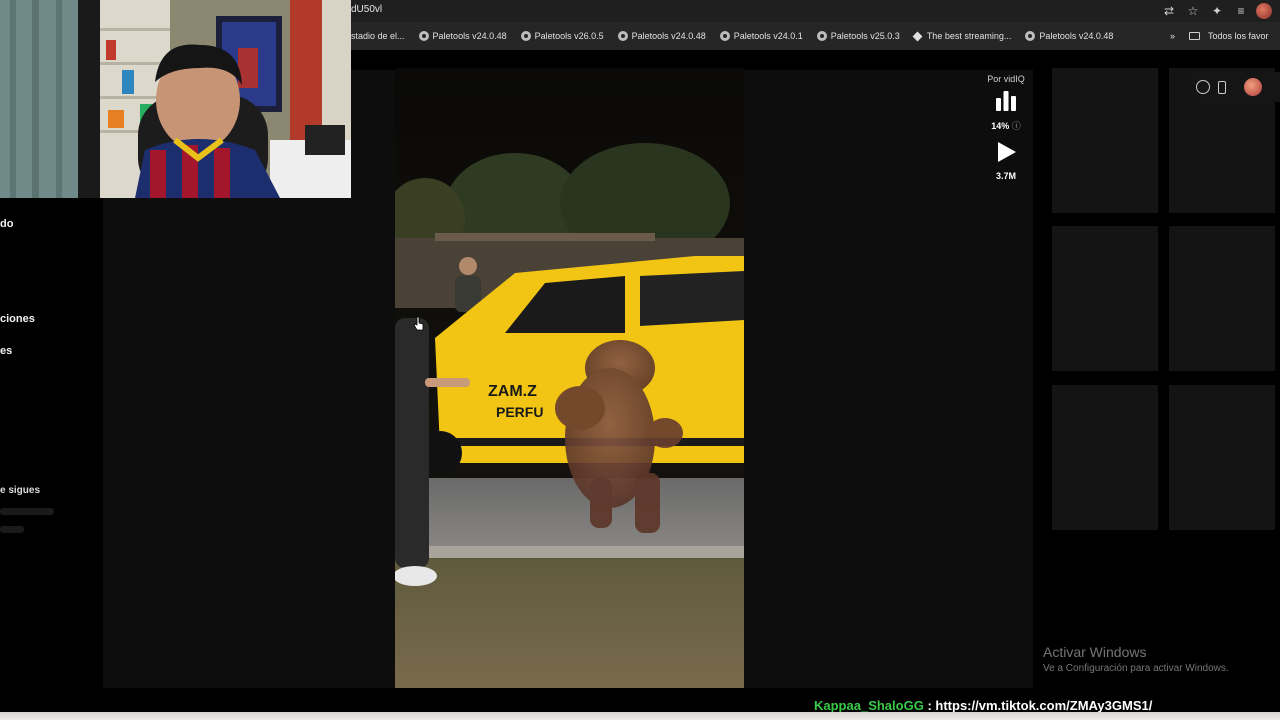 This screenshot has width=1280, height=720. What do you see at coordinates (1000, 126) in the screenshot?
I see `vidiq-score-value: 14%` at bounding box center [1000, 126].